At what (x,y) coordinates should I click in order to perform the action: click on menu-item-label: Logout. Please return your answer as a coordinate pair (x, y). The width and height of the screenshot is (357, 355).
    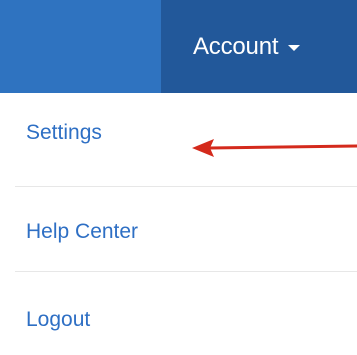
    Looking at the image, I should click on (58, 319).